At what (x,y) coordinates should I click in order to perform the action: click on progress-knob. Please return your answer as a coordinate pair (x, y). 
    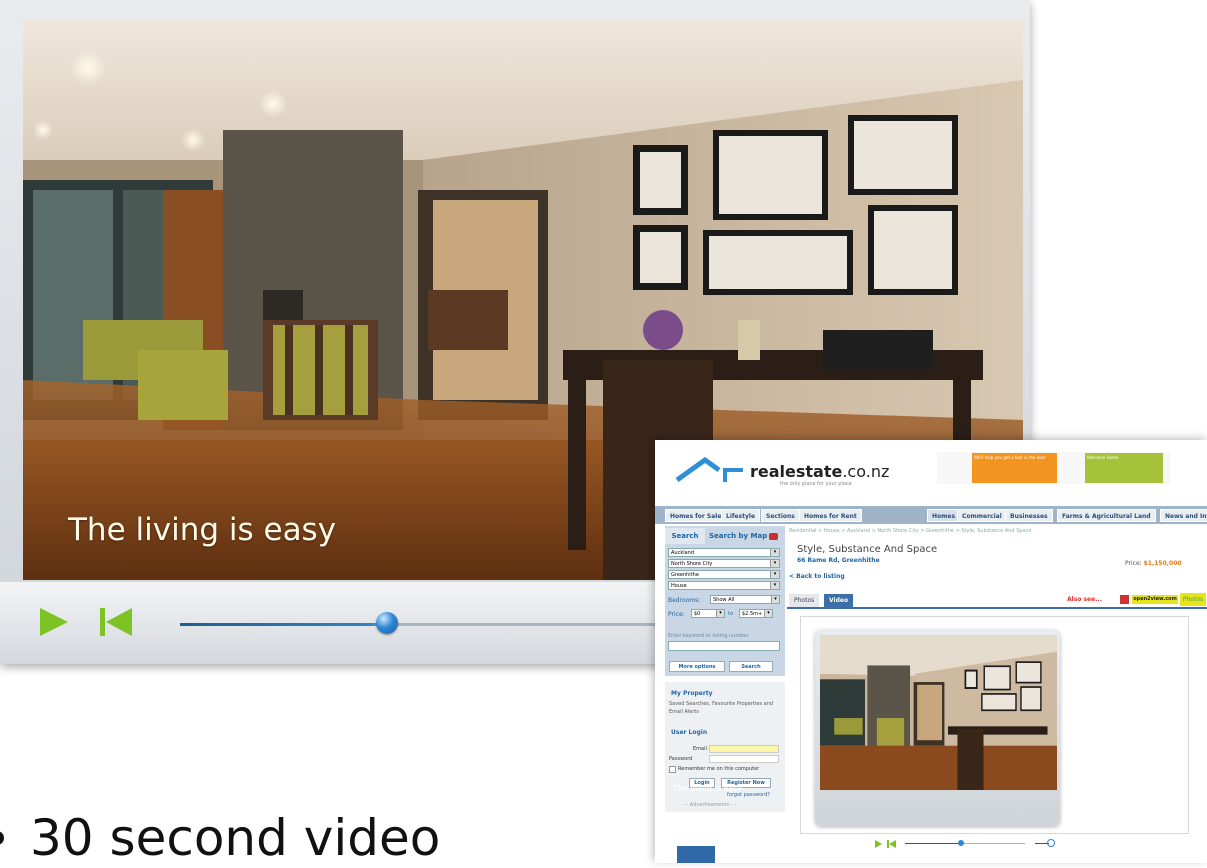
    Looking at the image, I should click on (387, 623).